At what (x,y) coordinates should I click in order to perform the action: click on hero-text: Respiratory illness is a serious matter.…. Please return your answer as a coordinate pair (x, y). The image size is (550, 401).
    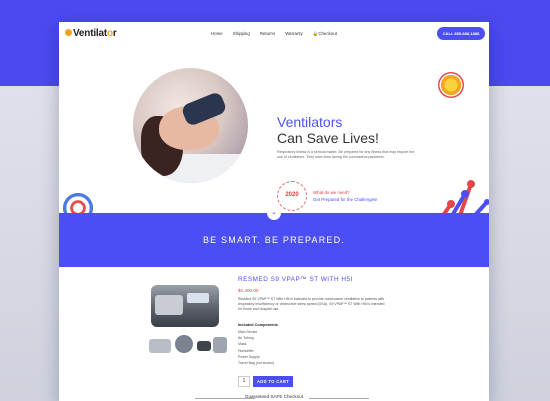
    Looking at the image, I should click on (346, 155).